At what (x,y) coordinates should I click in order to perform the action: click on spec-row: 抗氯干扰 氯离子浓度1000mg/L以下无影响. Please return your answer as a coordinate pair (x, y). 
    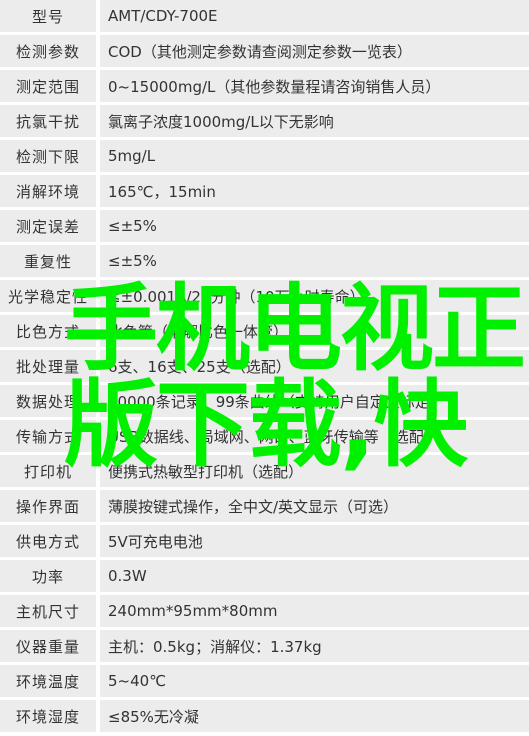
    Looking at the image, I should click on (264, 121).